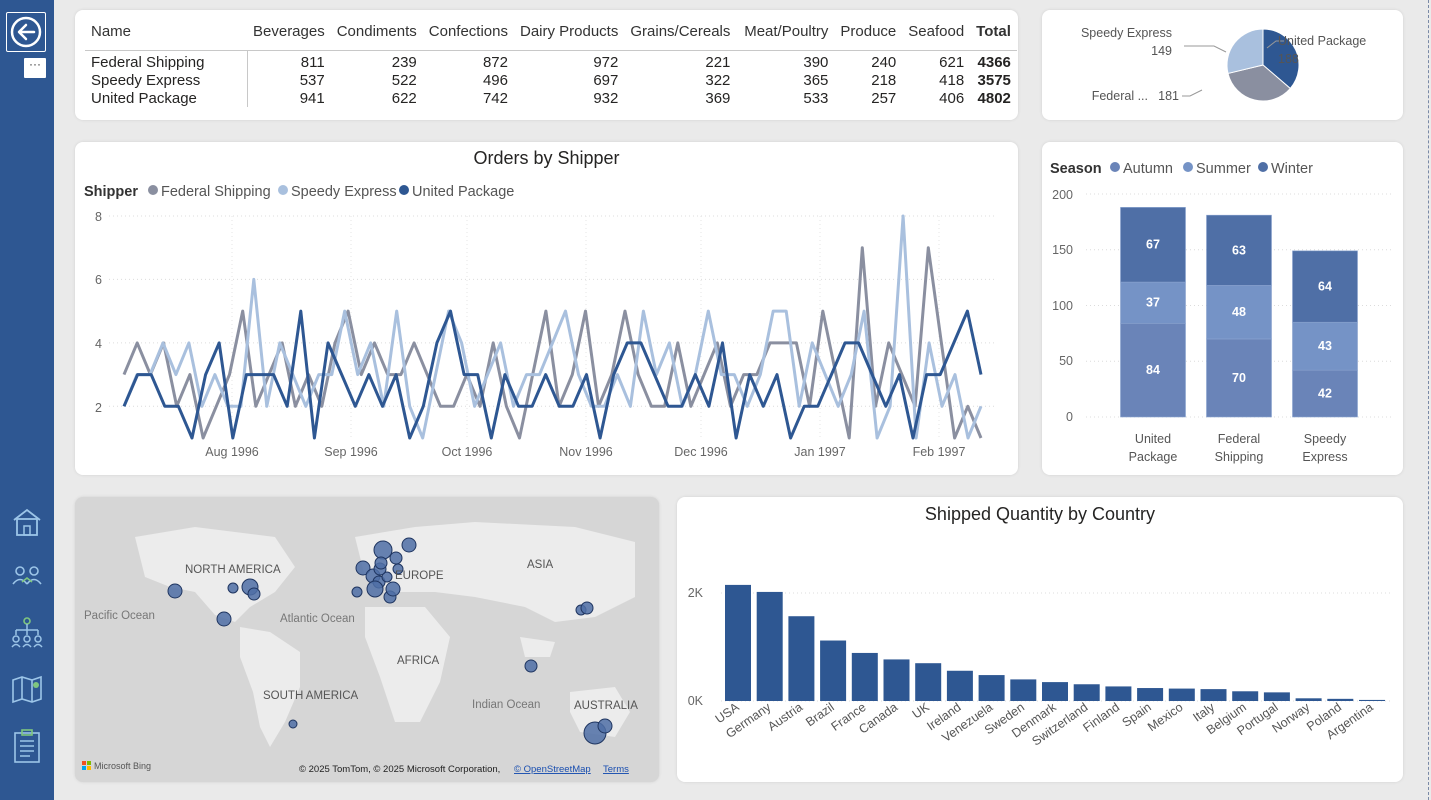  Describe the element at coordinates (1126, 33) in the screenshot. I see `pie-label: Speedy Express` at that location.